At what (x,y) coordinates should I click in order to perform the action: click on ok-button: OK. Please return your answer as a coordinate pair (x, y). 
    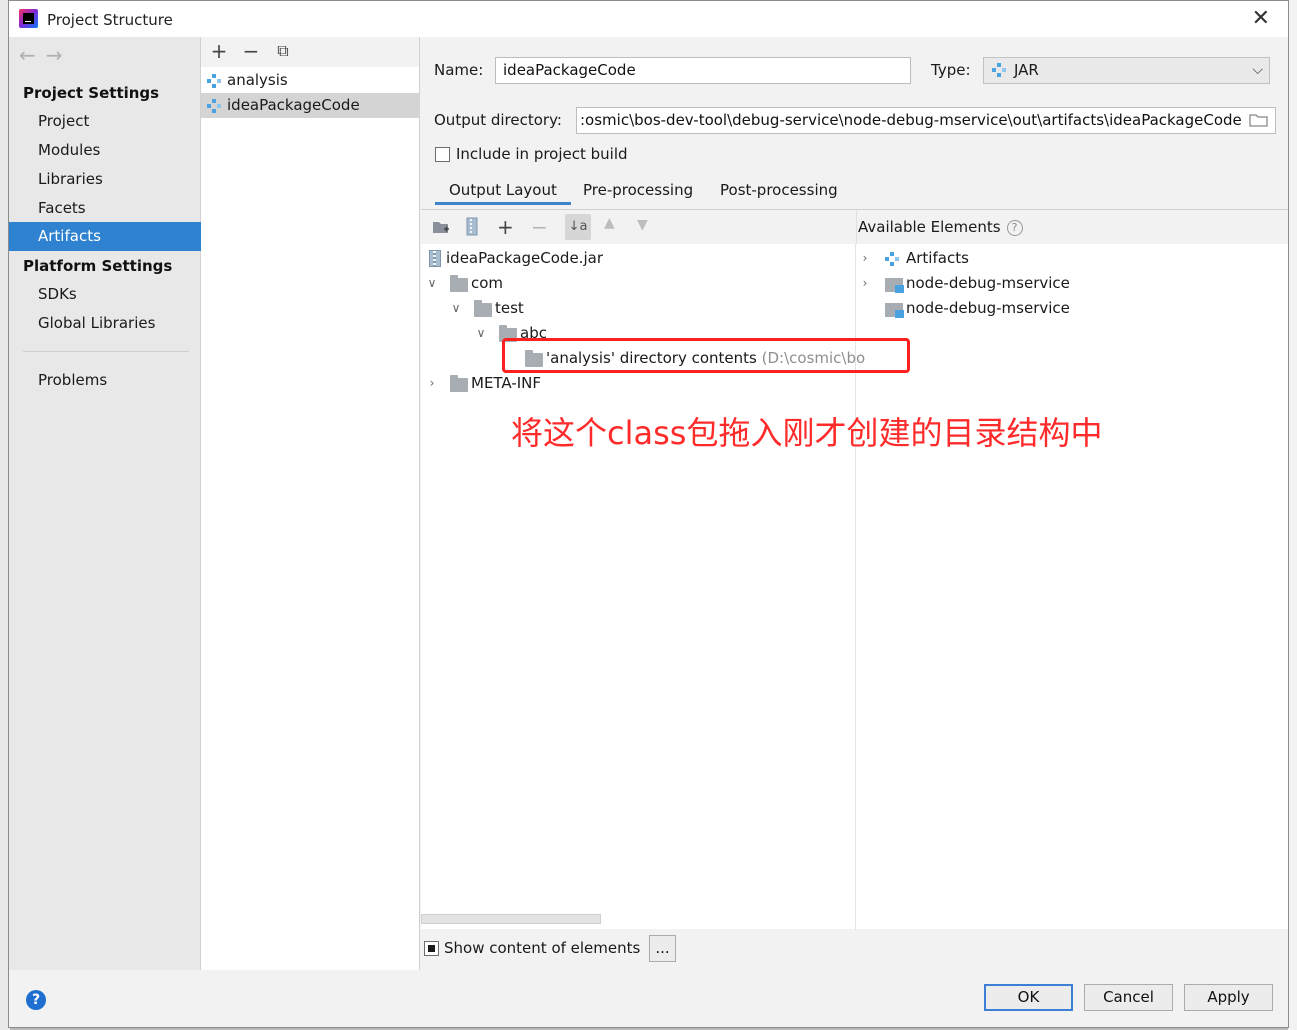
    Looking at the image, I should click on (1028, 997).